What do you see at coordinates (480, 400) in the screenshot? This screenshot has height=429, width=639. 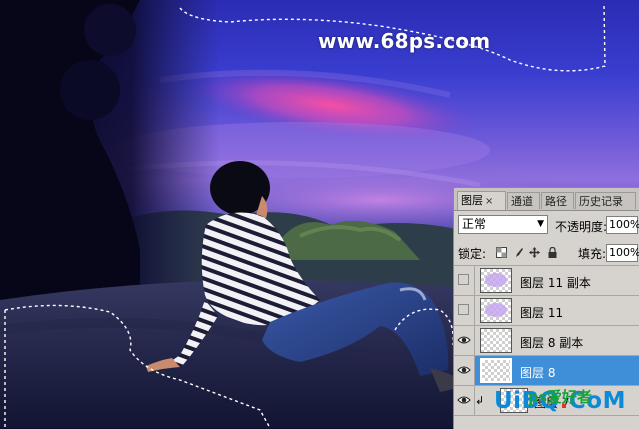 I see `clipping-arrow-icon: ↲` at bounding box center [480, 400].